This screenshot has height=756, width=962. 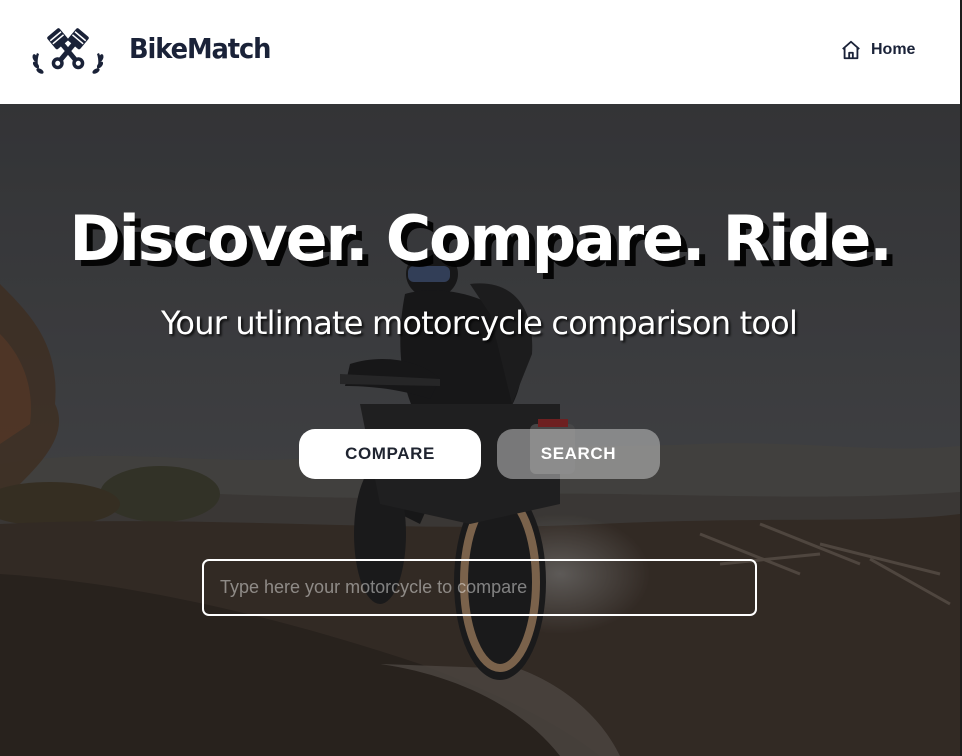 I want to click on hero-title: Discover. Compare. Ride., so click(x=480, y=238).